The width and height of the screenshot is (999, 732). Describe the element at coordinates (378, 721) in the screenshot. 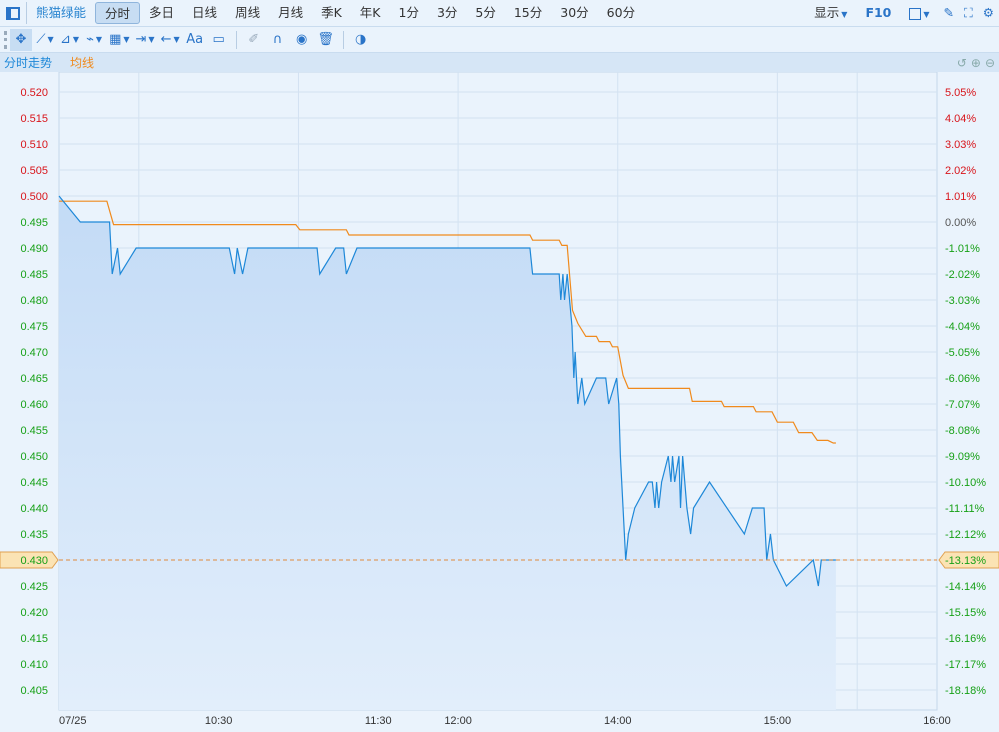

I see `time-tick-label: 11:30` at that location.